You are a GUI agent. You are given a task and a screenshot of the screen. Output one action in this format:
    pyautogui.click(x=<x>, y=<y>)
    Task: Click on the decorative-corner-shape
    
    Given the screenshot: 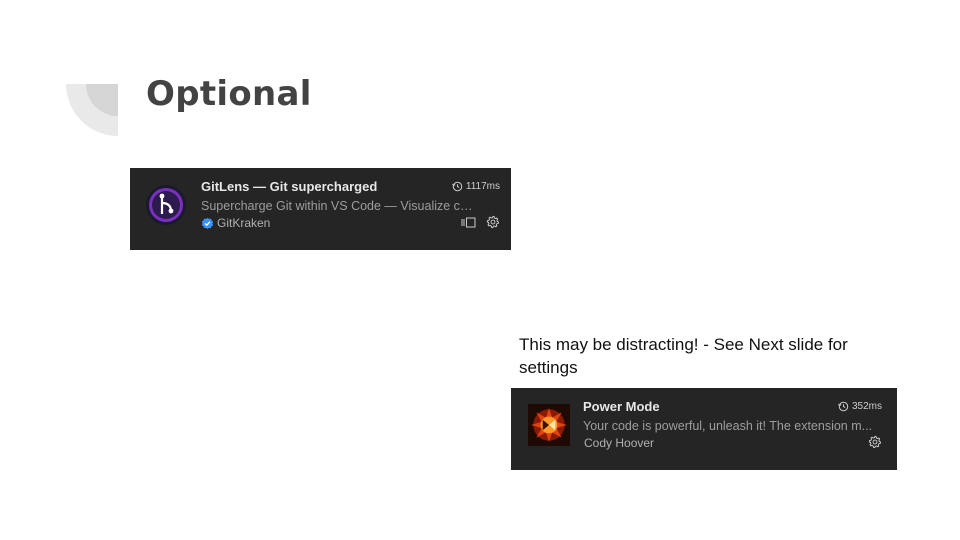 What is the action you would take?
    pyautogui.click(x=92, y=110)
    